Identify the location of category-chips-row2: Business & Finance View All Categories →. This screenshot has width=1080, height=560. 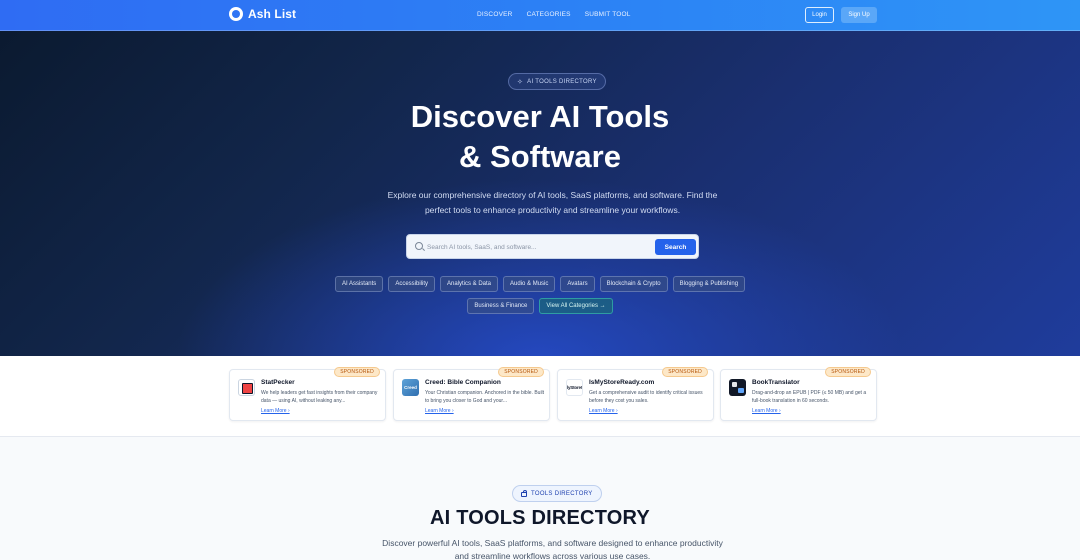
(540, 306).